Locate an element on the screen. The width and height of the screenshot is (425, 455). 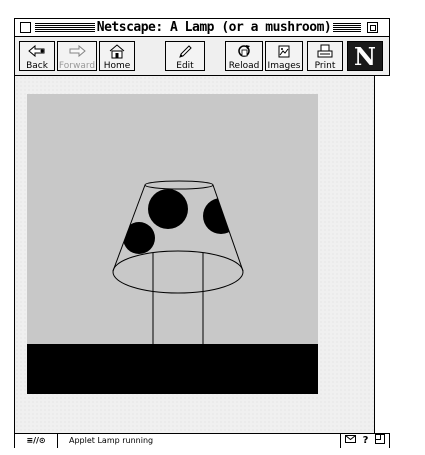
security-indicator: ≡//⊙ is located at coordinates (36, 441).